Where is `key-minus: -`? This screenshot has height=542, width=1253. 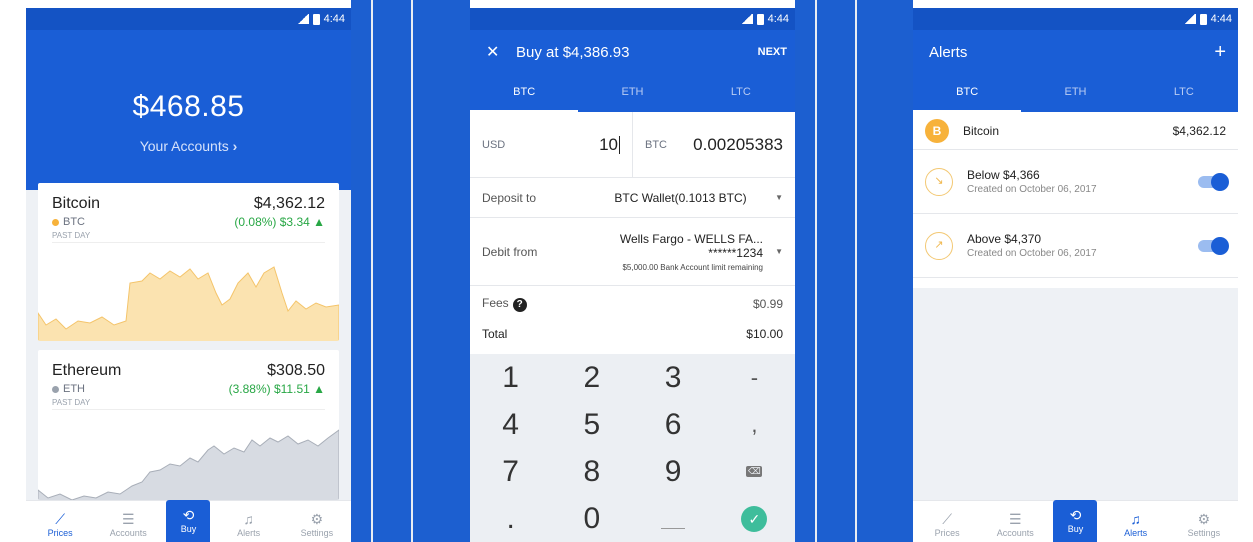
key-minus: - is located at coordinates (754, 377).